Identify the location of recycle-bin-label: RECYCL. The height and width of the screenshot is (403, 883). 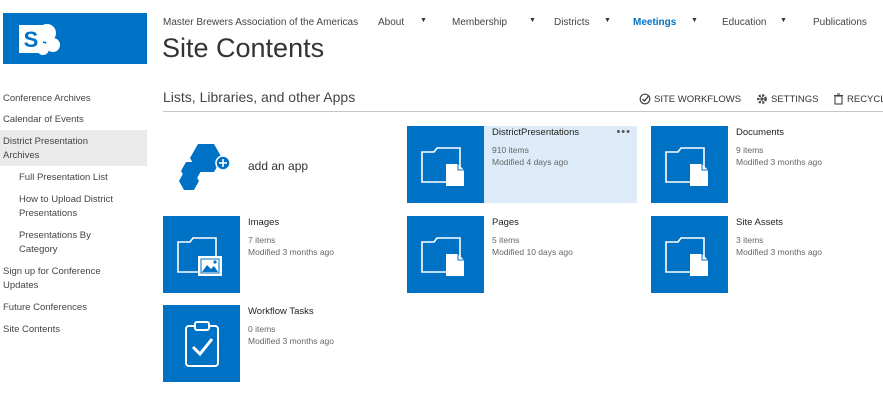
(865, 99).